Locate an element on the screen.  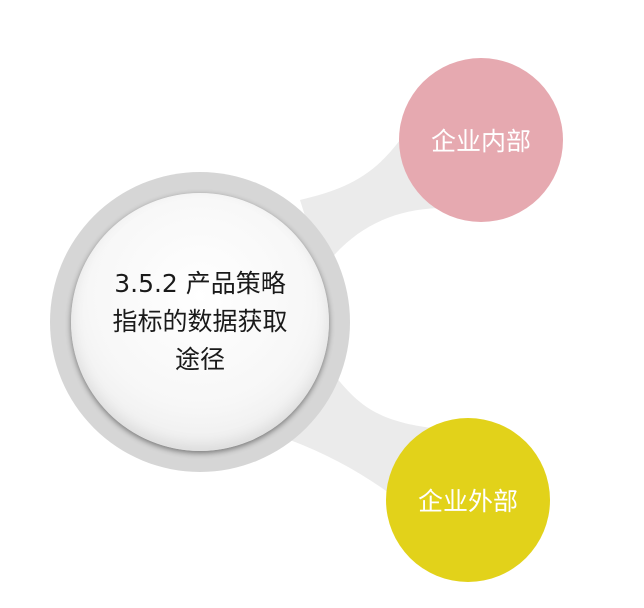
node-internal-label: 企业内部 is located at coordinates (480, 141).